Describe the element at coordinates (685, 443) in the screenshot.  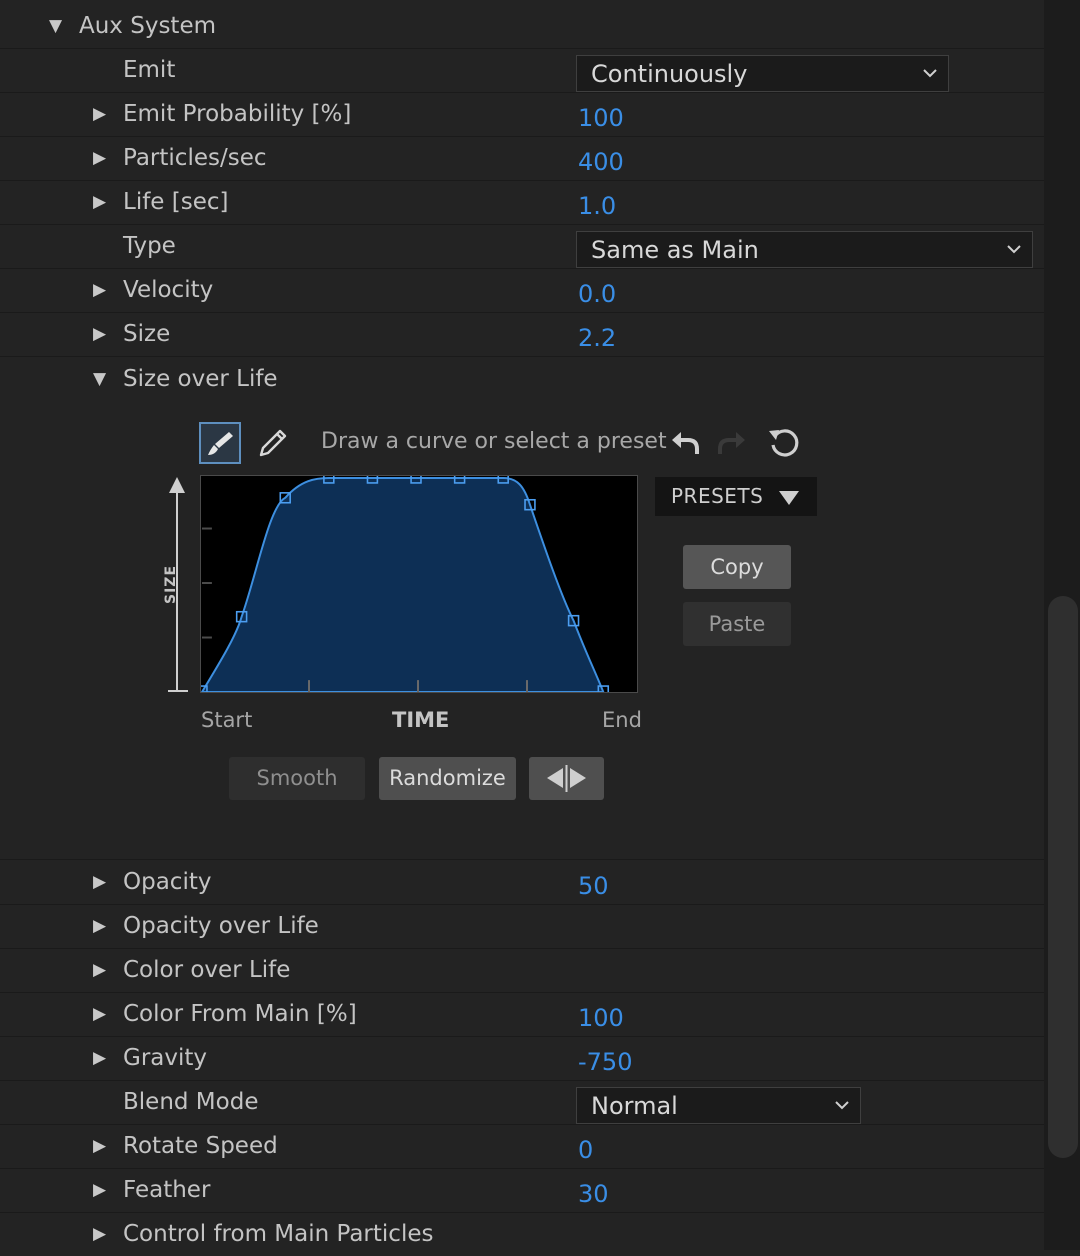
I see `undo-icon` at that location.